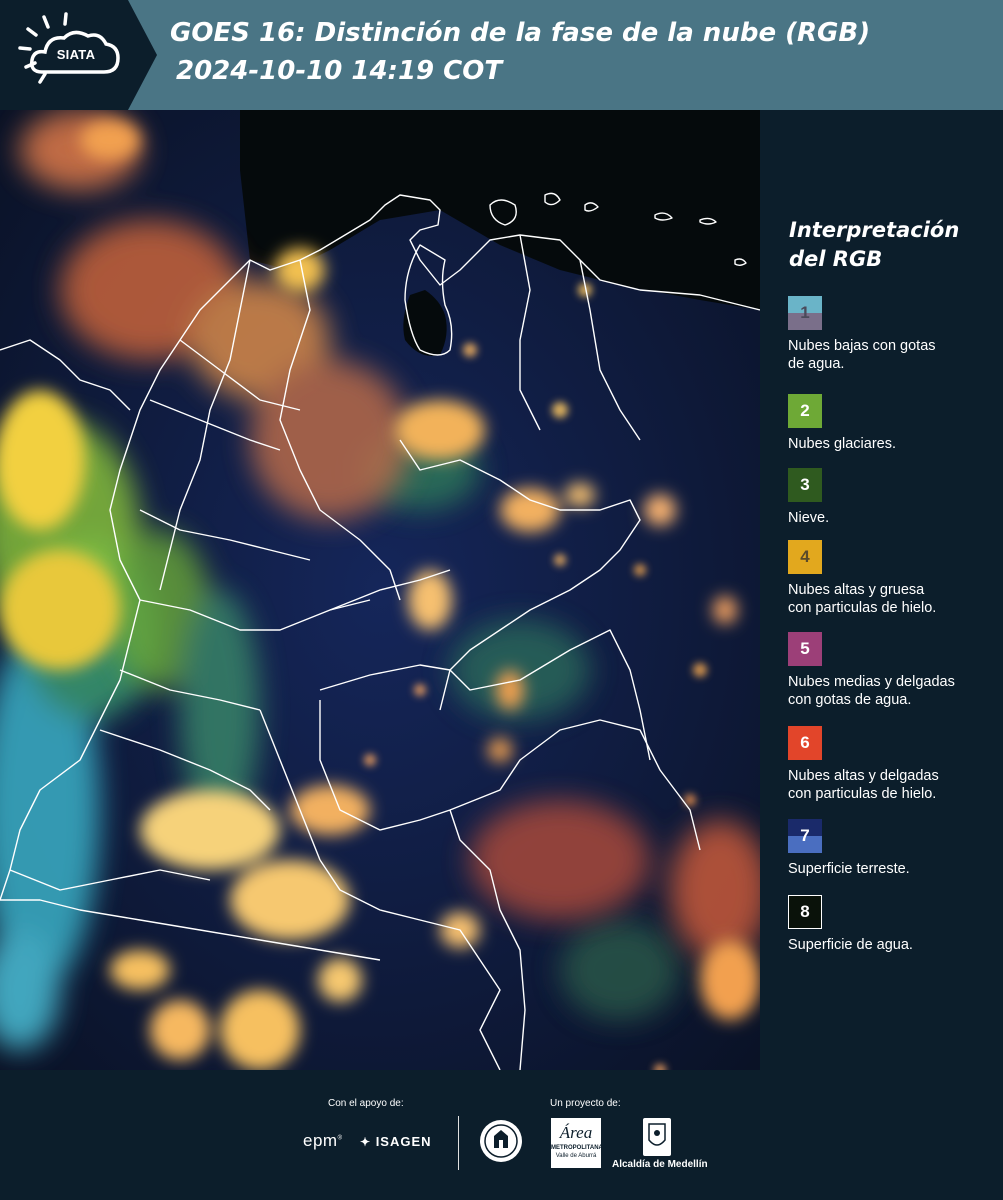  Describe the element at coordinates (501, 1141) in the screenshot. I see `gobernacion-seal-icon` at that location.